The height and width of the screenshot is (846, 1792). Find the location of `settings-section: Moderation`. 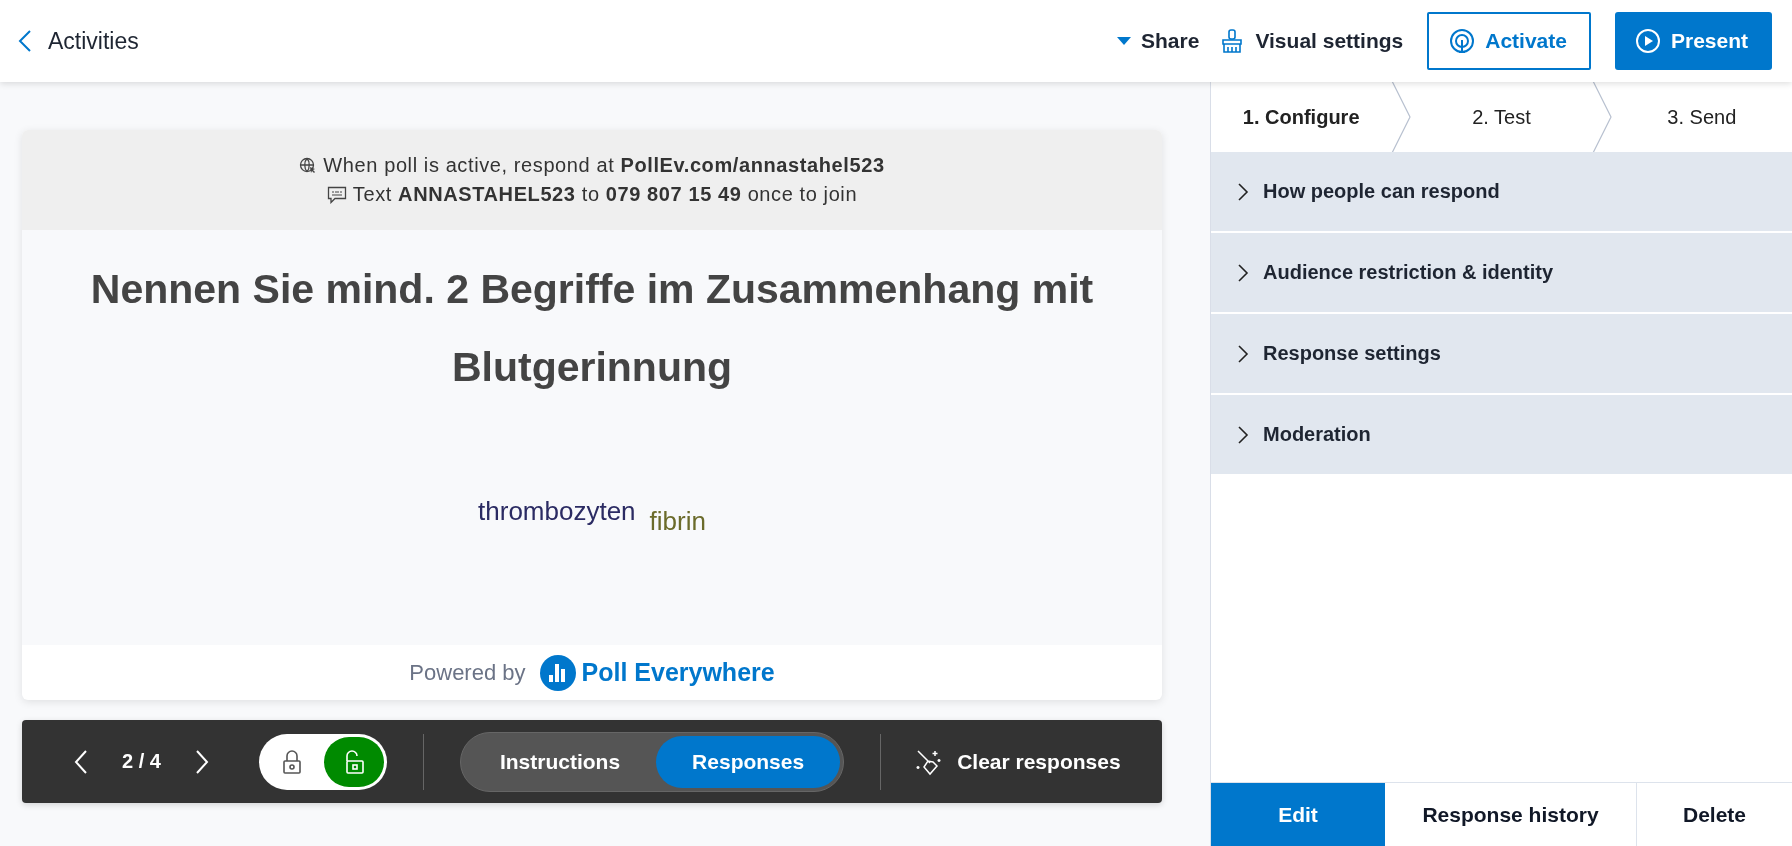

settings-section: Moderation is located at coordinates (1501, 434).